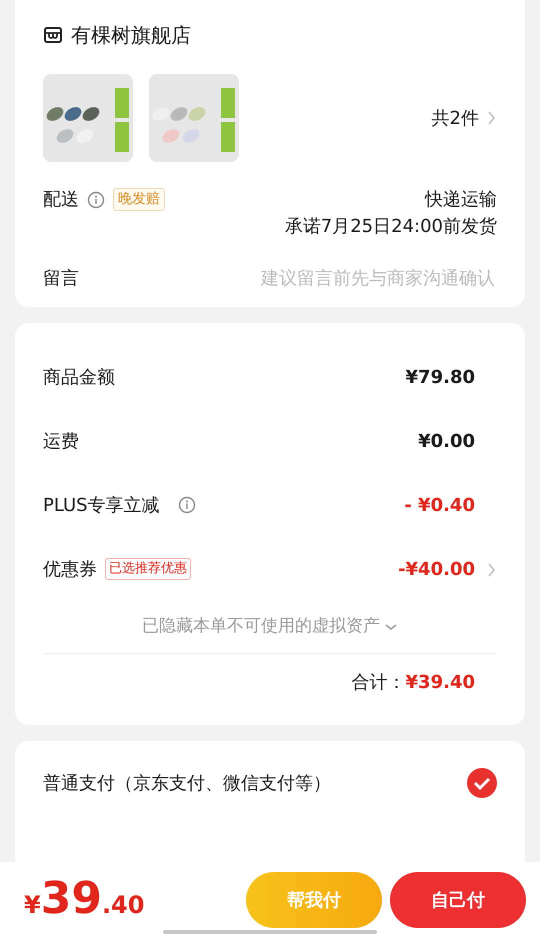  Describe the element at coordinates (148, 569) in the screenshot. I see `coupon-tag: 已选推荐优惠` at that location.